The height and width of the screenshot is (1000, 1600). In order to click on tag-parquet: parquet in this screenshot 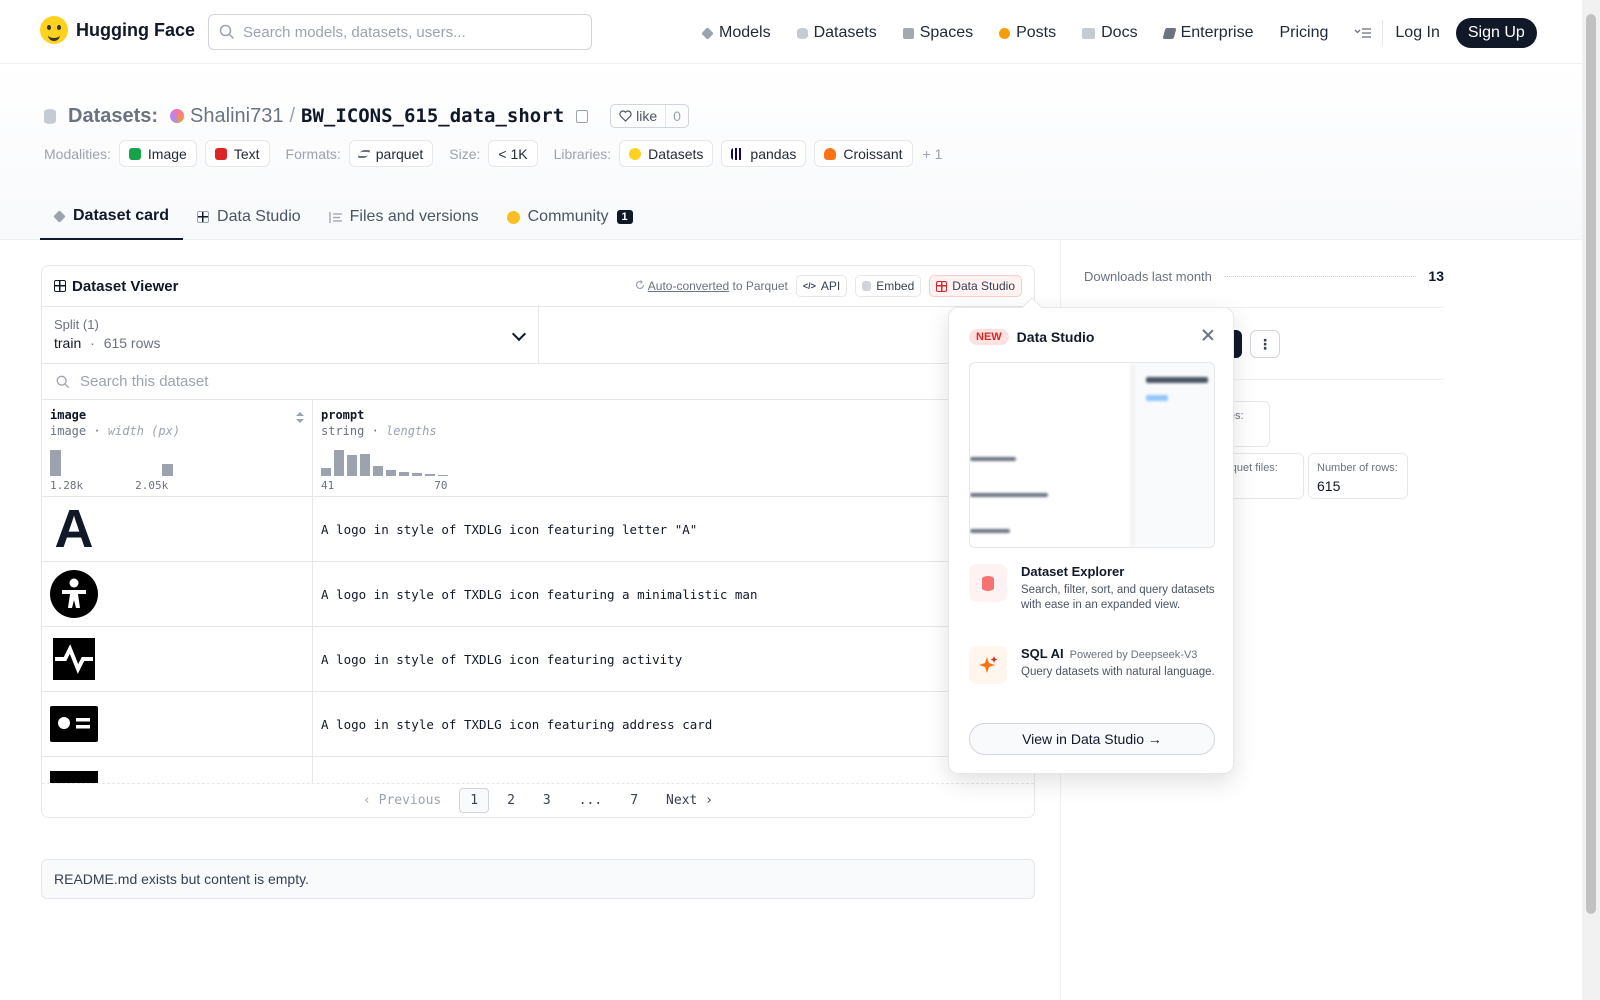, I will do `click(391, 153)`.